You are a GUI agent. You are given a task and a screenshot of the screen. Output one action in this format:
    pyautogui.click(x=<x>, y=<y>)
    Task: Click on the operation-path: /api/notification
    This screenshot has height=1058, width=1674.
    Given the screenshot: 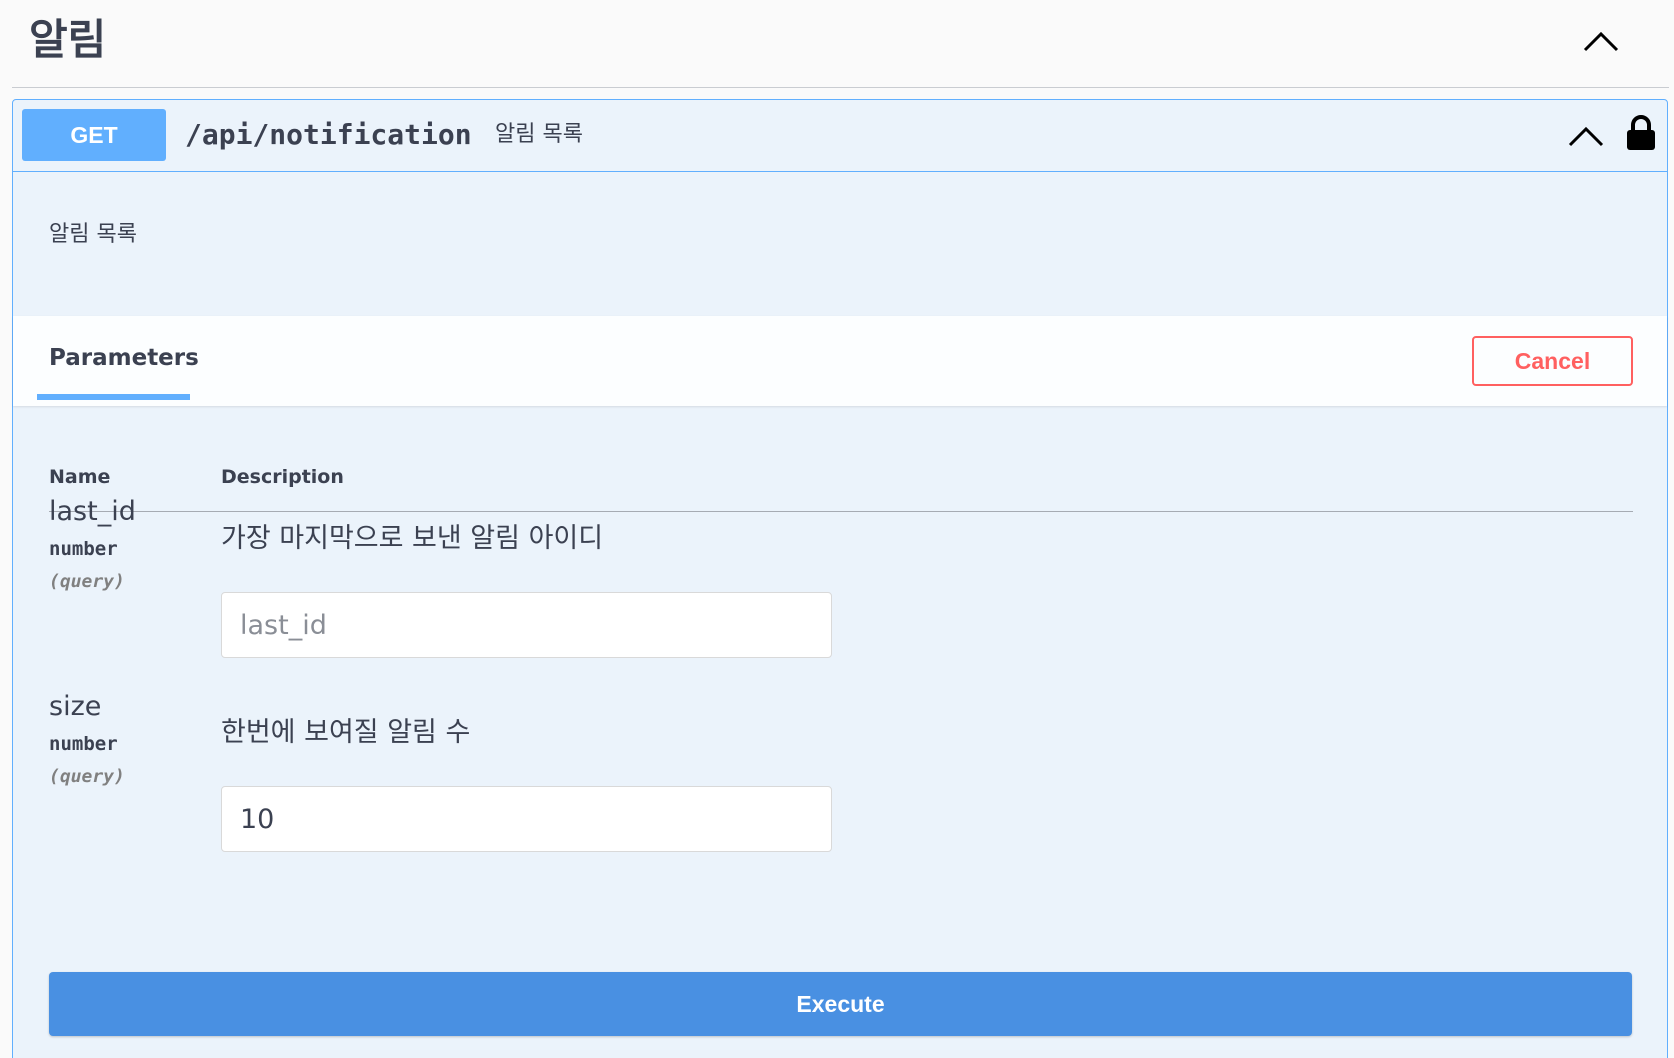 What is the action you would take?
    pyautogui.click(x=328, y=134)
    